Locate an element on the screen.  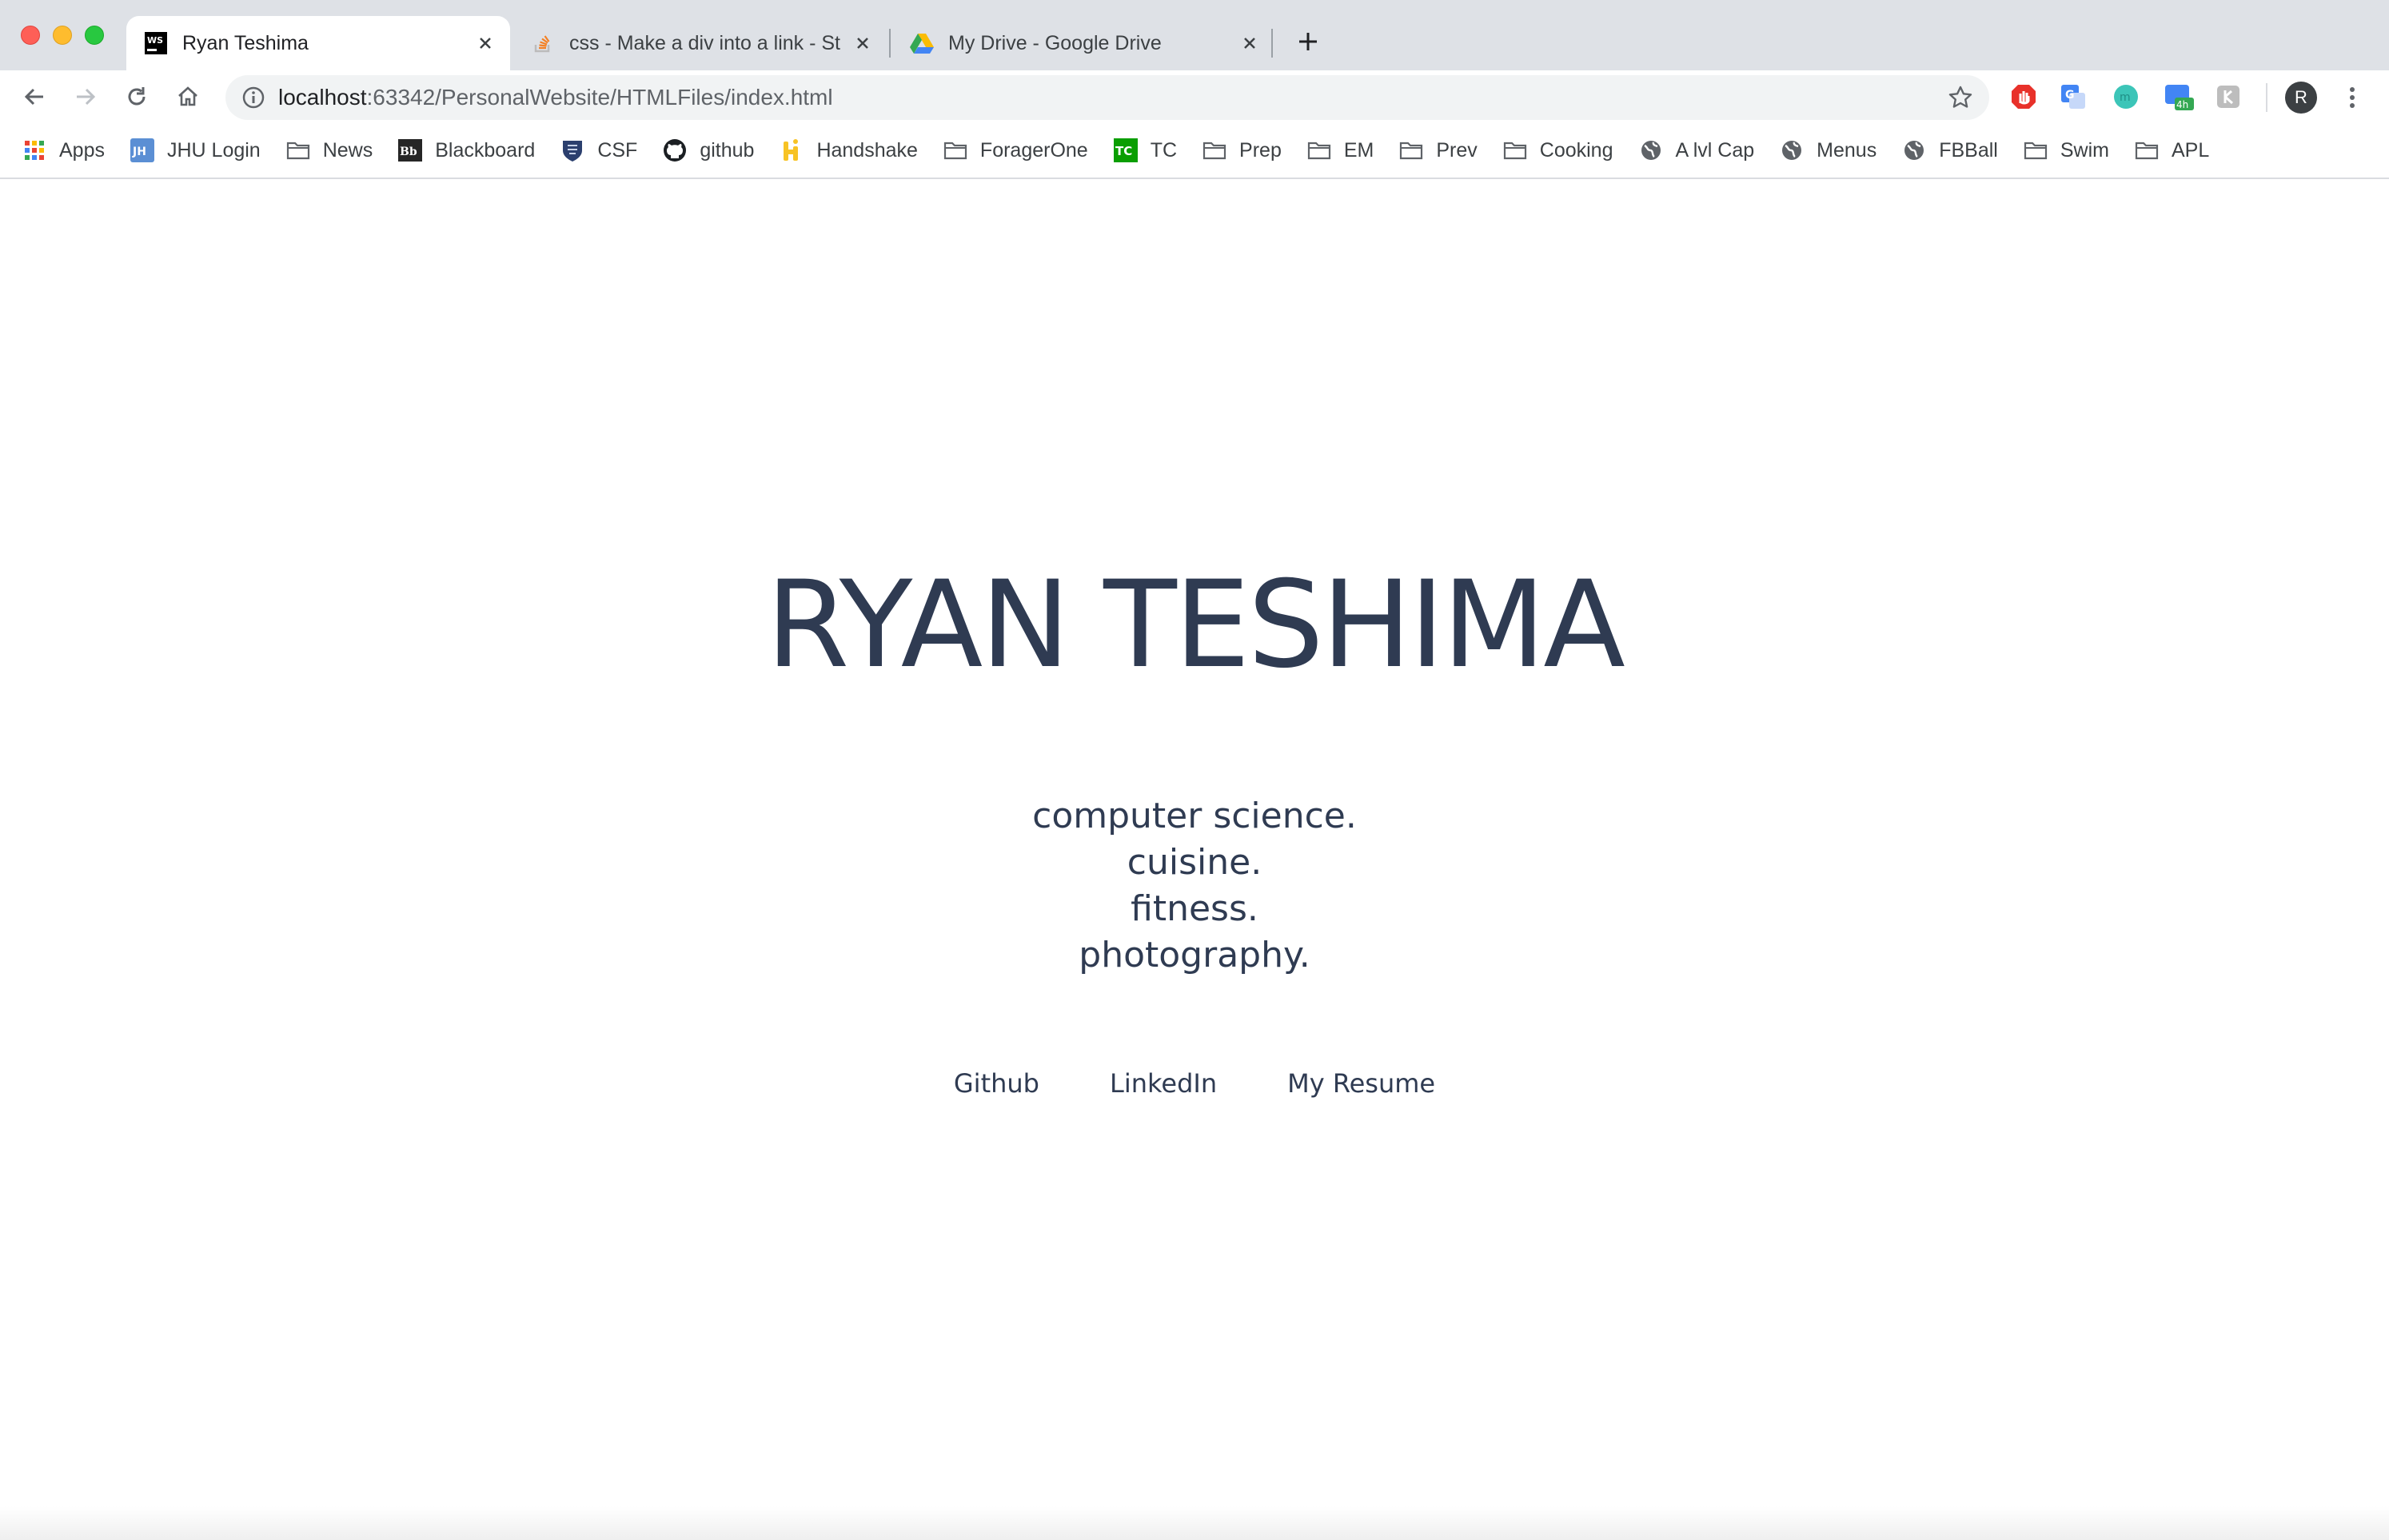
bookmark-handshake: Handshake is located at coordinates (849, 150).